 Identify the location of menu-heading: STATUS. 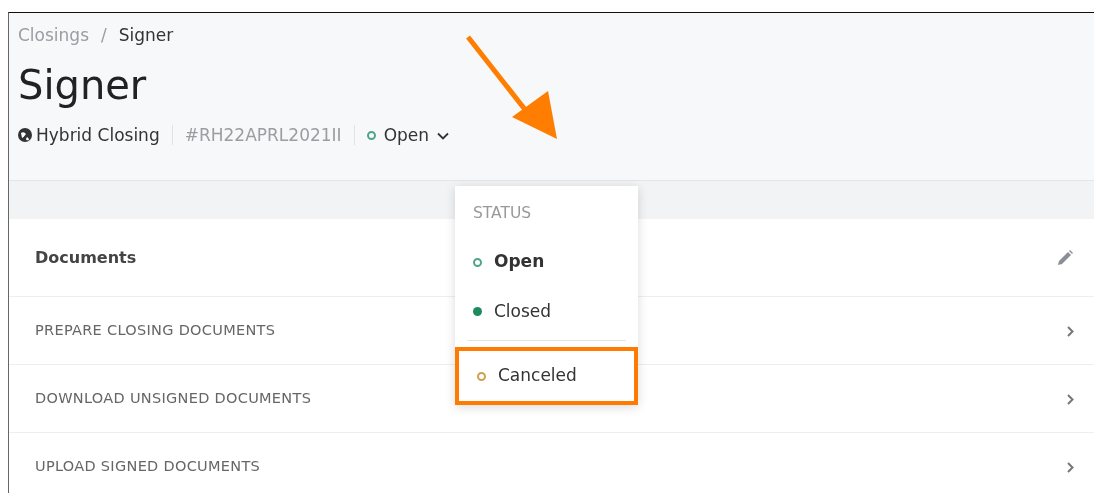
(502, 213).